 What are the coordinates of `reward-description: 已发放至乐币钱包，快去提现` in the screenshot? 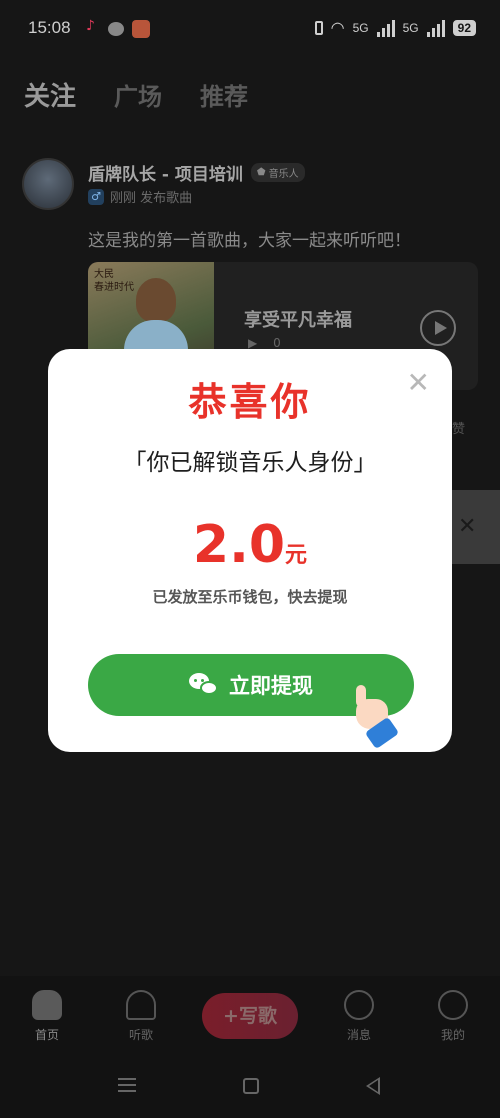 It's located at (250, 597).